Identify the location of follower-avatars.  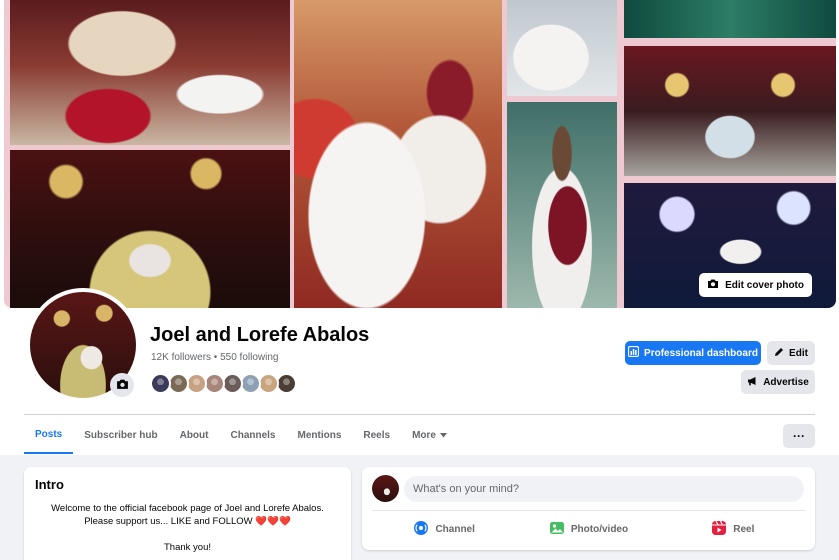
(223, 383).